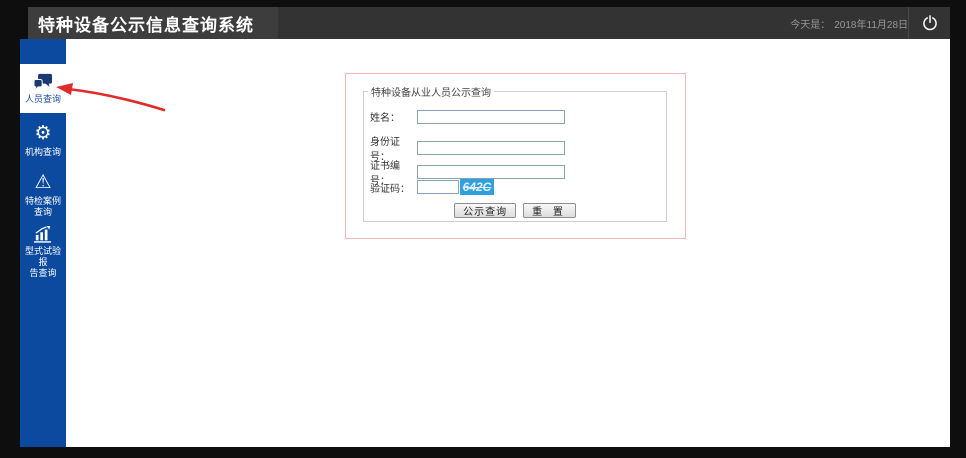  I want to click on sidebar-item-label-line1: 特检案例, so click(42, 201).